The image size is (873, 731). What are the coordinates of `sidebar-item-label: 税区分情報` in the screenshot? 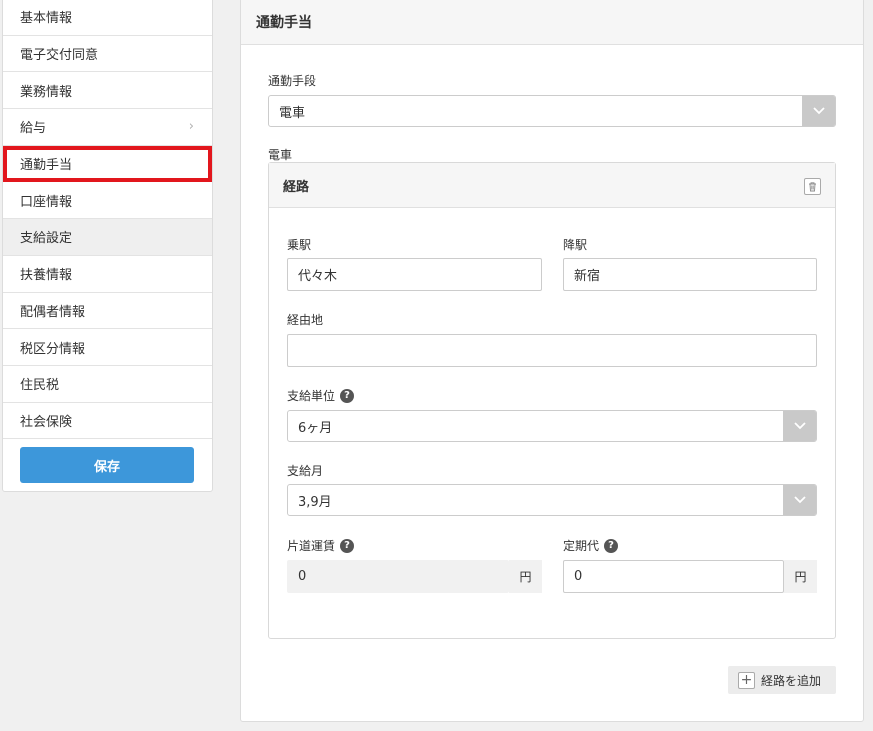 It's located at (53, 349).